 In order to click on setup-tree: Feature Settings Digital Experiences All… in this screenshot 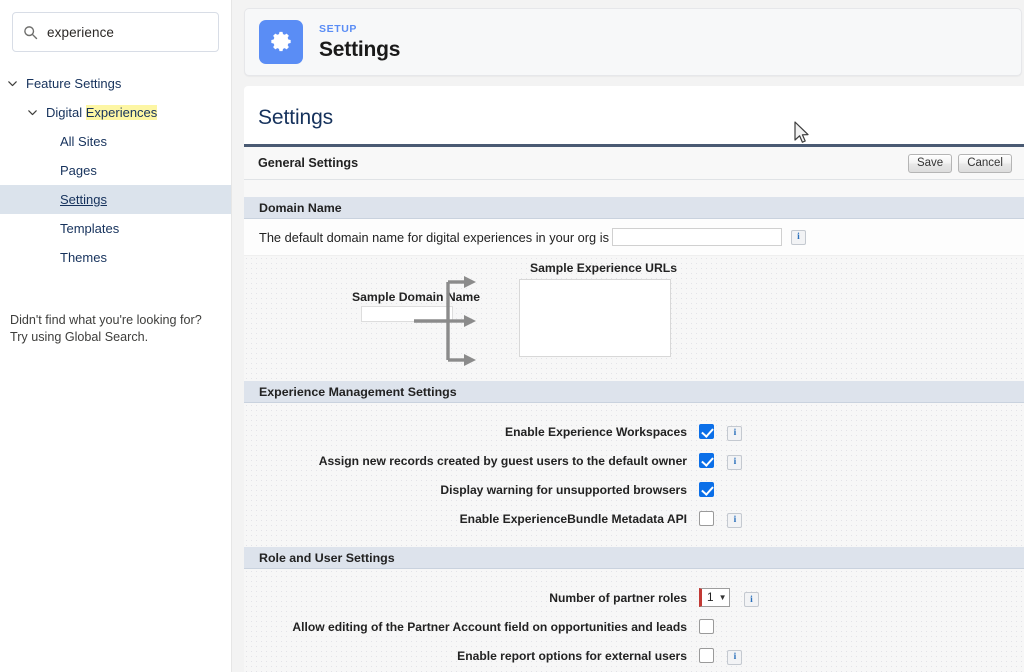, I will do `click(115, 170)`.